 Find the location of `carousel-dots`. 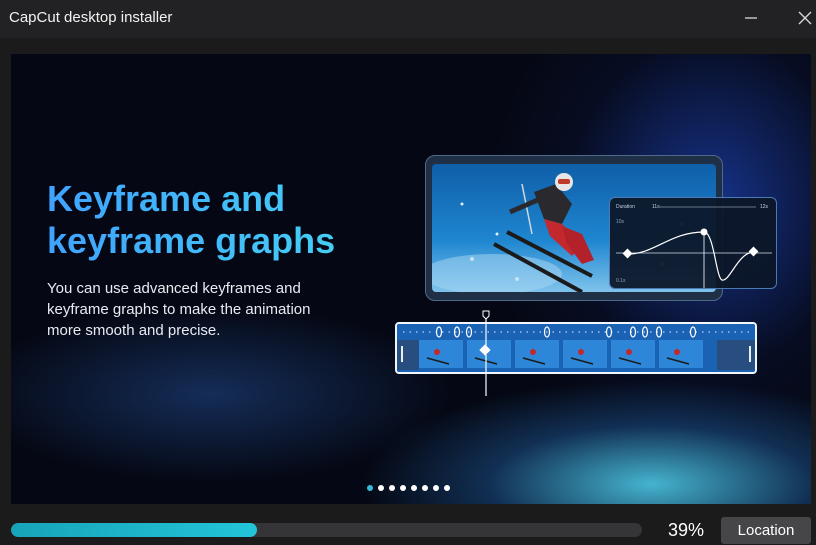

carousel-dots is located at coordinates (412, 489).